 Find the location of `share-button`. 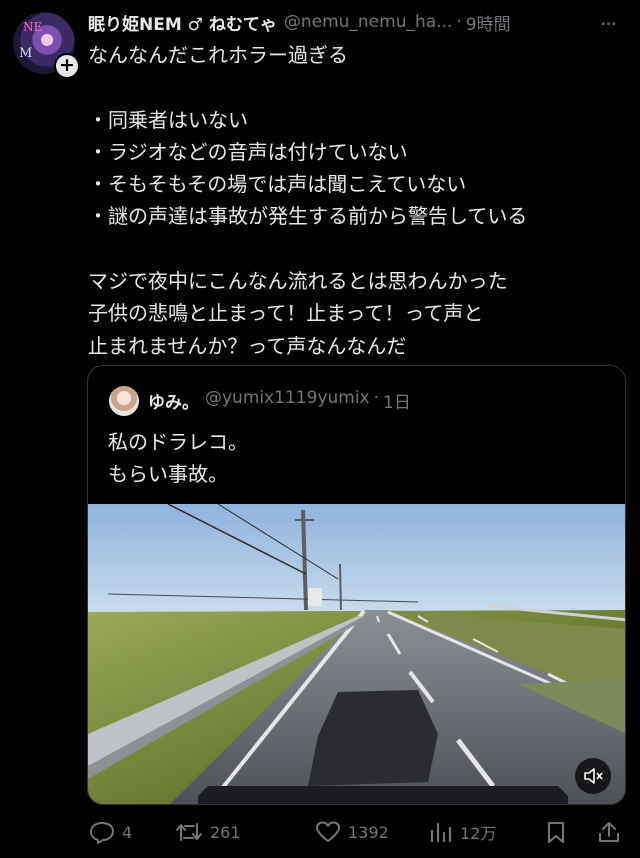

share-button is located at coordinates (612, 832).